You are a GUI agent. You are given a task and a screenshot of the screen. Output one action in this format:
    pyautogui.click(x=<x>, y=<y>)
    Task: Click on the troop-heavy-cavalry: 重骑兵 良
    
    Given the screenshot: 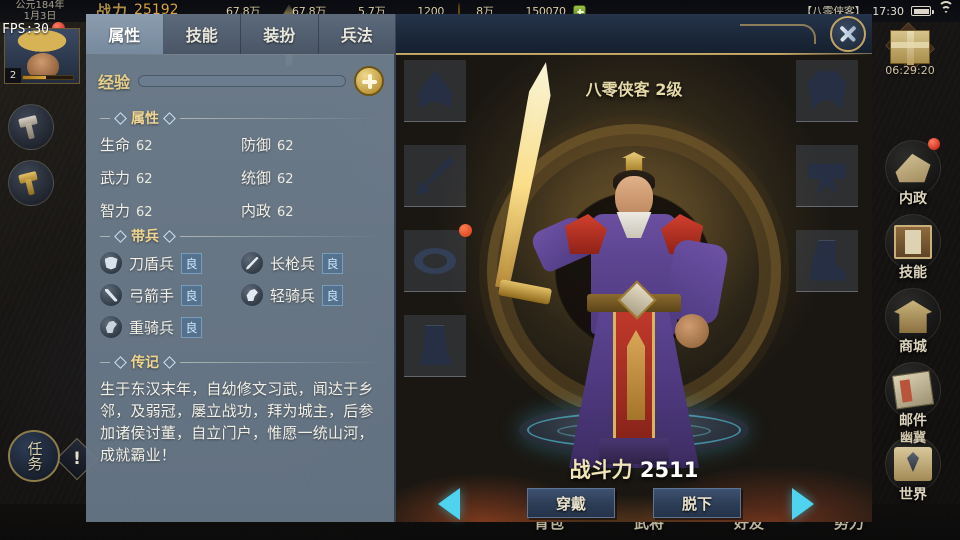 What is the action you would take?
    pyautogui.click(x=170, y=327)
    